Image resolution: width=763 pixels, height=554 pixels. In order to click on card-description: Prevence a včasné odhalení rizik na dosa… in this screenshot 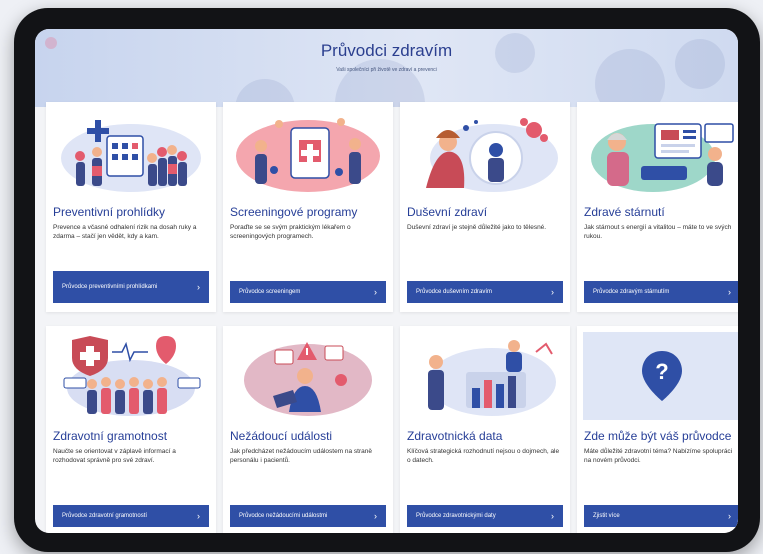, I will do `click(125, 232)`.